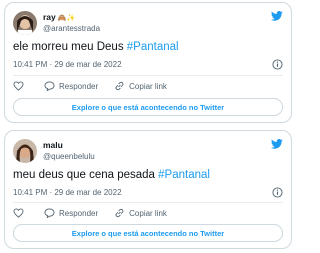 This screenshot has height=253, width=320. What do you see at coordinates (70, 47) in the screenshot?
I see `tweet-text-body: ele morreu meu Deus` at bounding box center [70, 47].